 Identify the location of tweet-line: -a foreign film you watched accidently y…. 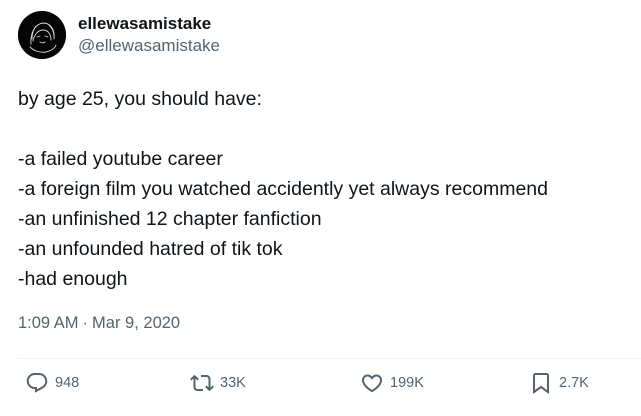
(283, 189).